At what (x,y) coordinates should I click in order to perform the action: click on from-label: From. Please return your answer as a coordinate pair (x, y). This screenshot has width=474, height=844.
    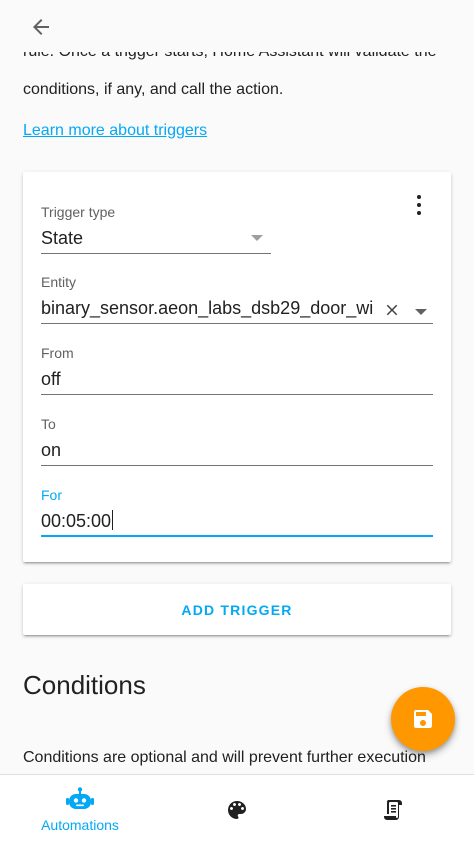
    Looking at the image, I should click on (57, 353).